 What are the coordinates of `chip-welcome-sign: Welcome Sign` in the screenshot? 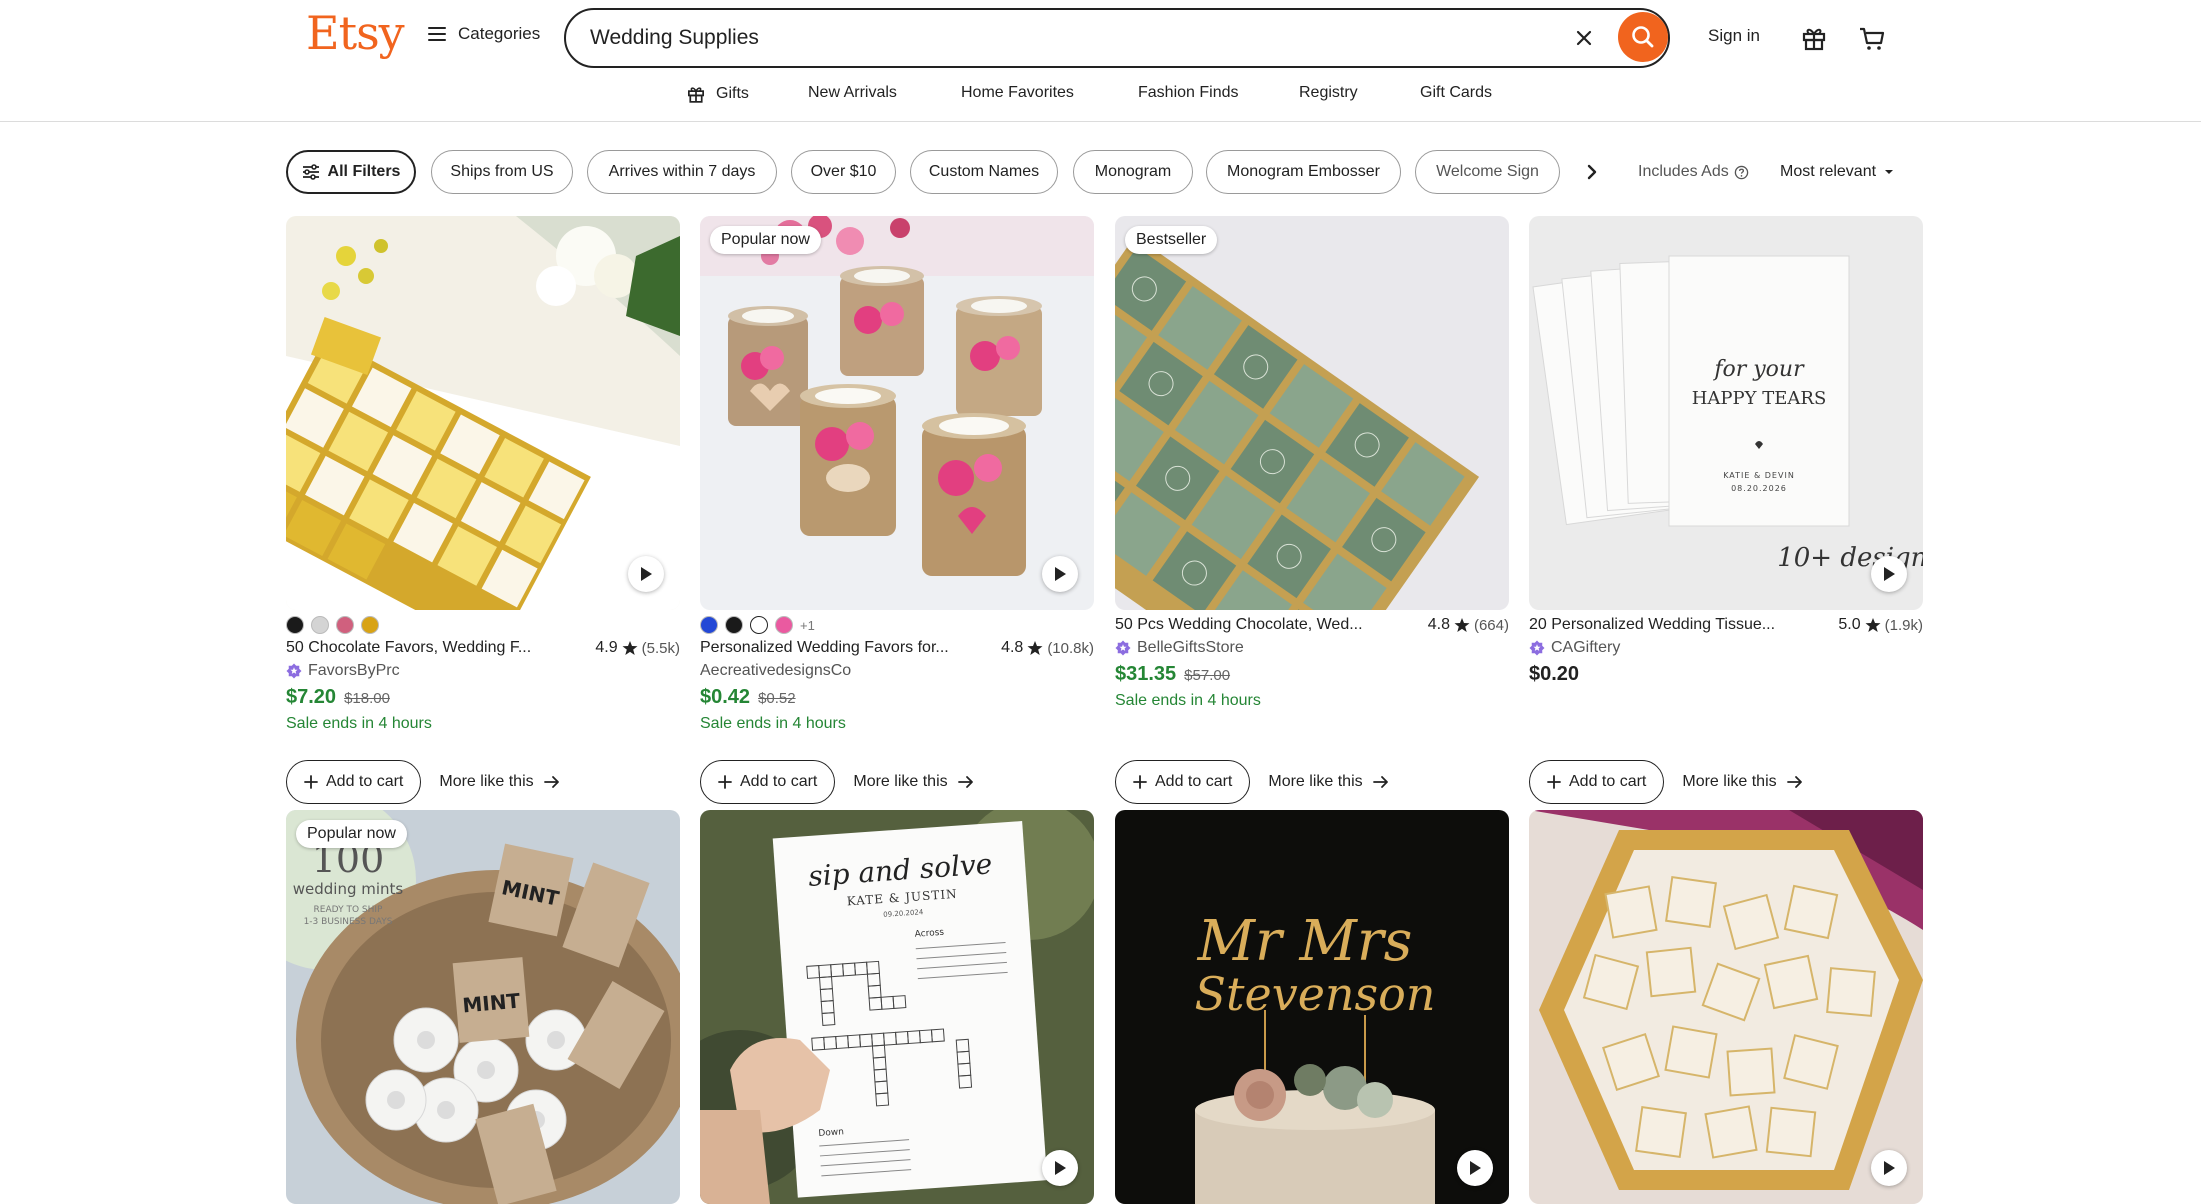 It's located at (1487, 172).